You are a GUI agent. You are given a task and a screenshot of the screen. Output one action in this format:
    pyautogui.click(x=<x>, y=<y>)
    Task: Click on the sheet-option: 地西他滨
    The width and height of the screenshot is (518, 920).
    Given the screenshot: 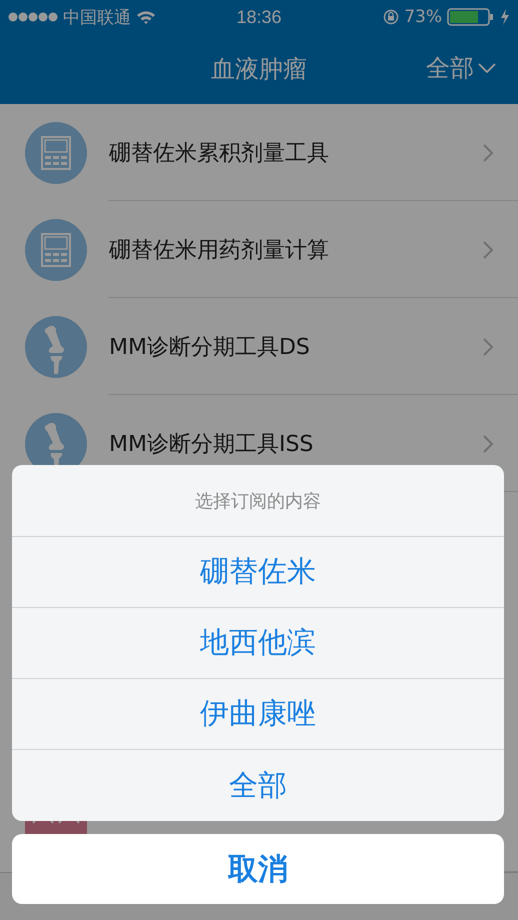 What is the action you would take?
    pyautogui.click(x=258, y=643)
    